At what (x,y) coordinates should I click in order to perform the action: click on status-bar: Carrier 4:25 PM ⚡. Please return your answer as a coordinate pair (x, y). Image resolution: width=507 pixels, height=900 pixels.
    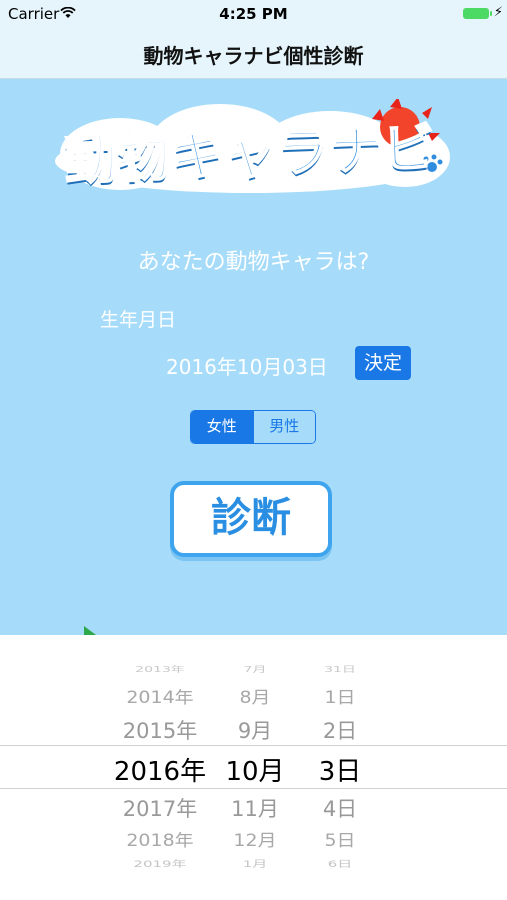
    Looking at the image, I should click on (253, 14).